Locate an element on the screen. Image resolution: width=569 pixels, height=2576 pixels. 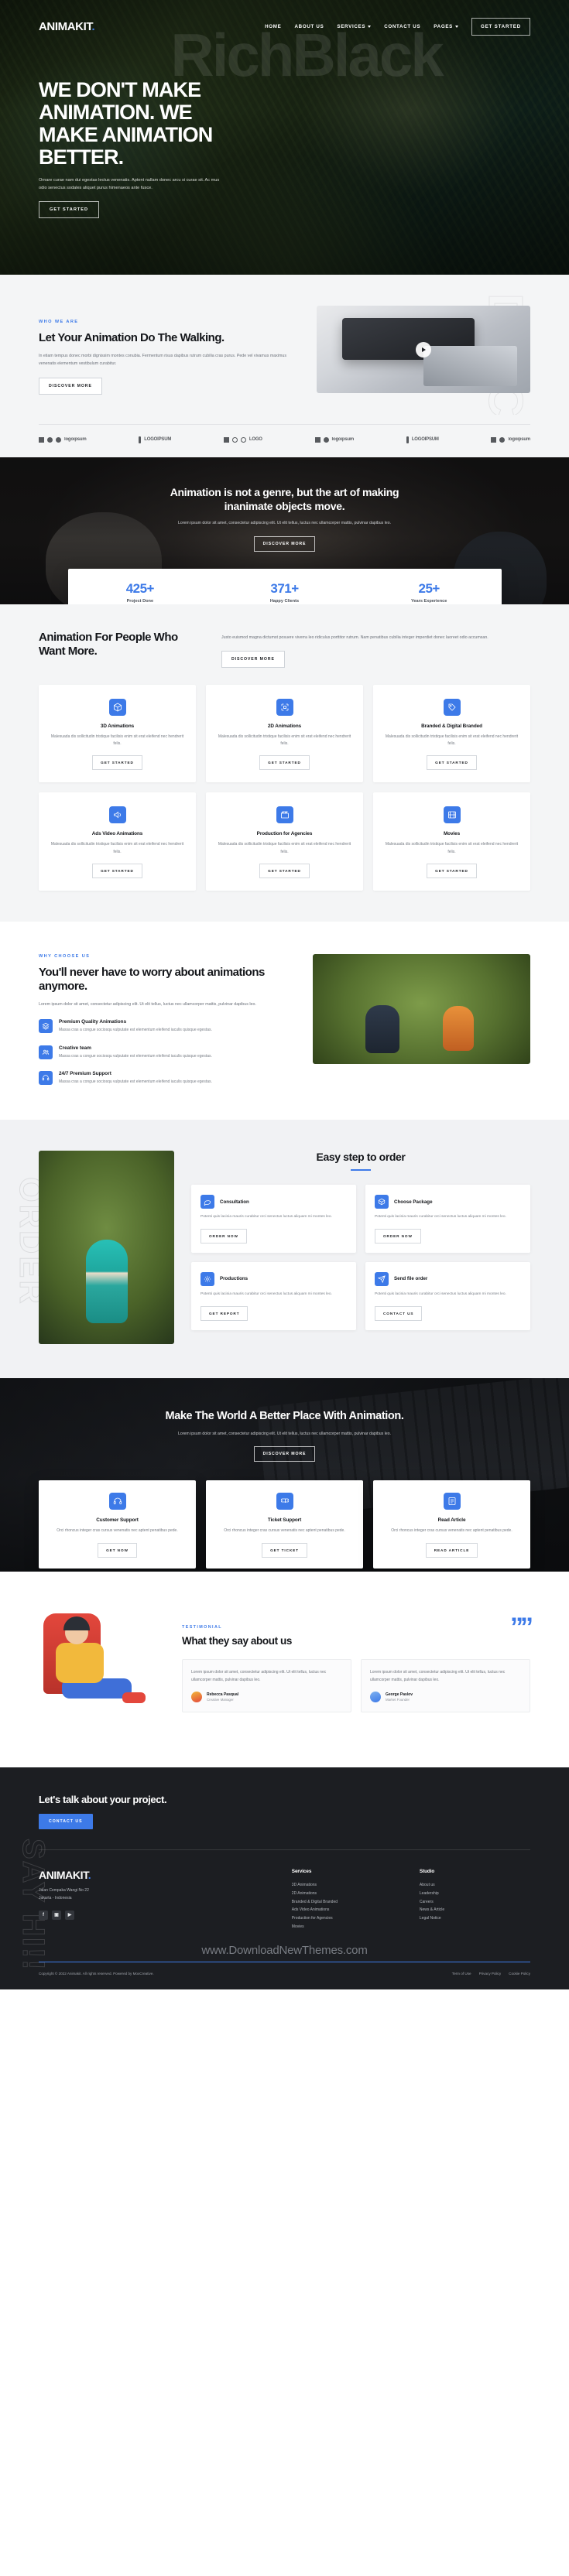
cta-card-button: GET TICKET is located at coordinates (284, 1550).